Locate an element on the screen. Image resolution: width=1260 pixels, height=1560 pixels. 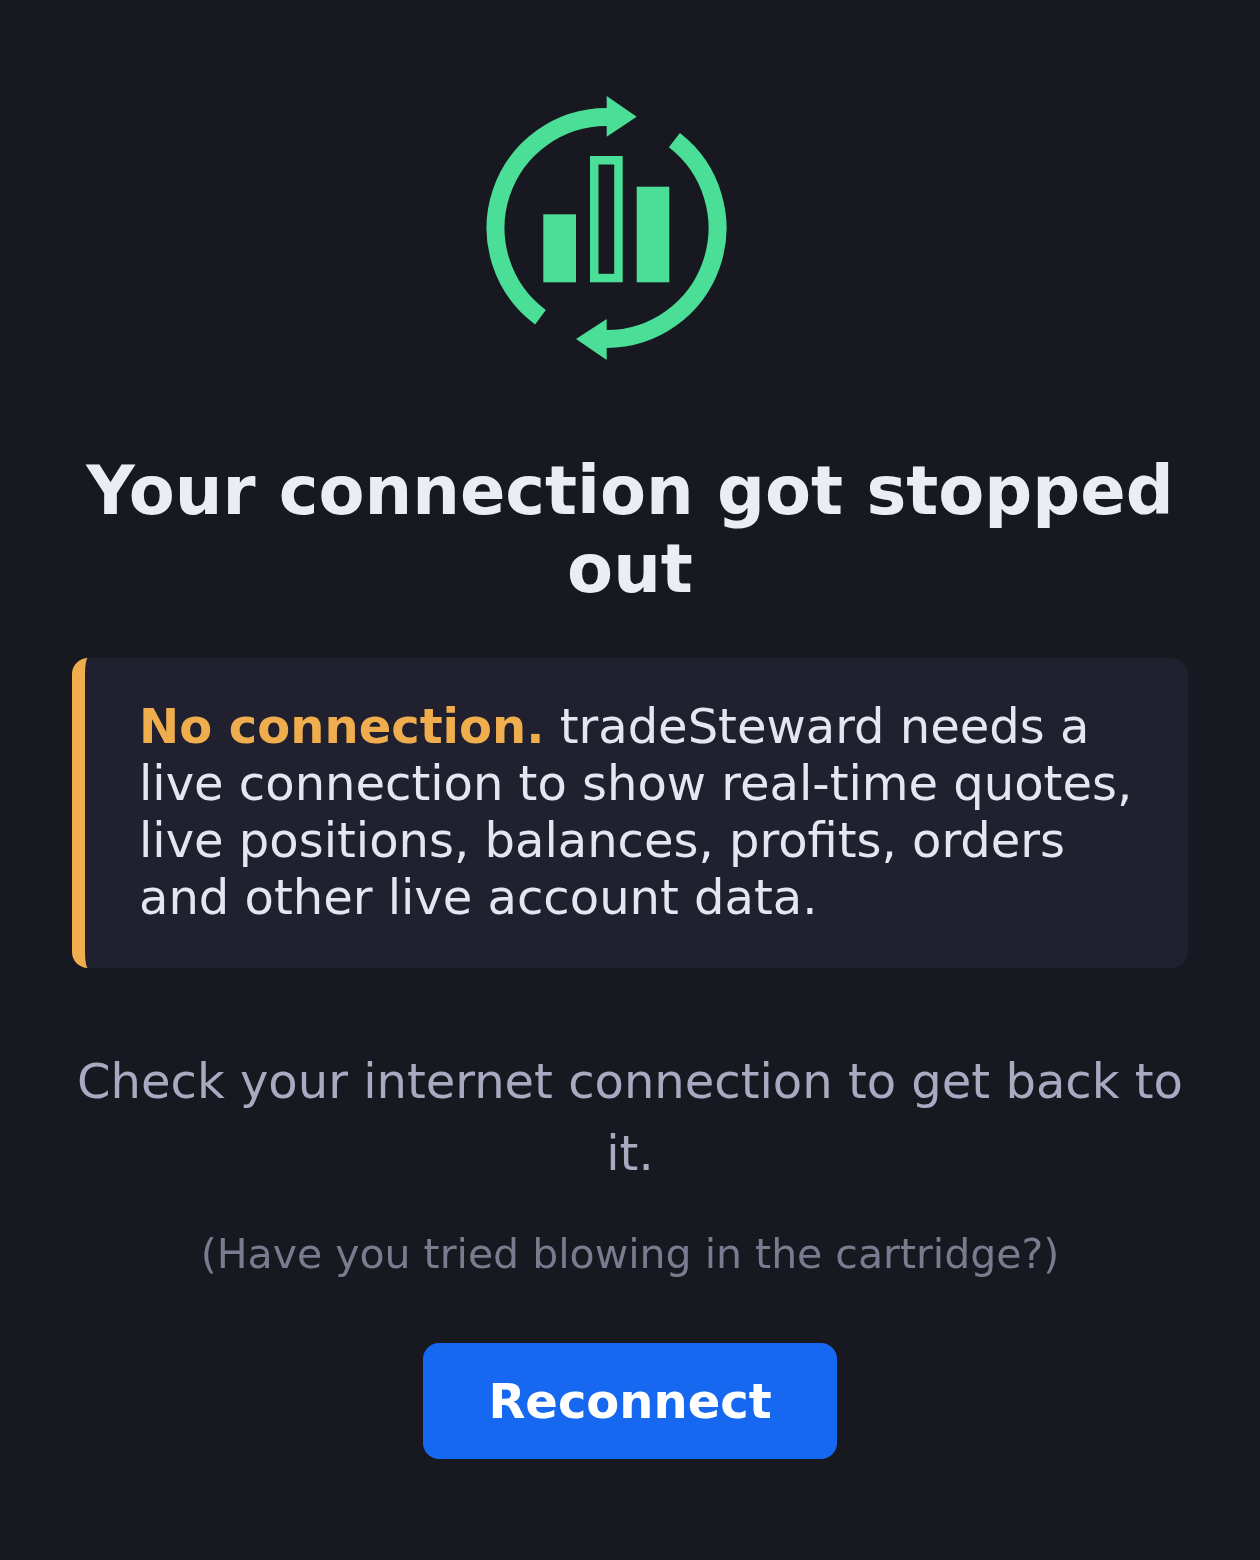
help-message: Check your internet connection to get back to it. is located at coordinates (630, 1117).